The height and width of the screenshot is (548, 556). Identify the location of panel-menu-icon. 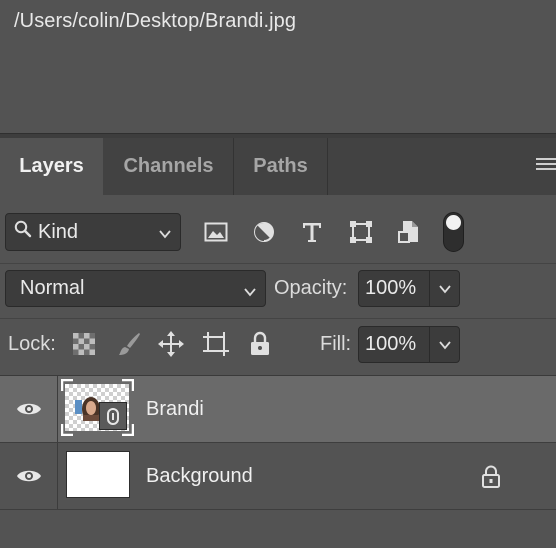
(546, 166).